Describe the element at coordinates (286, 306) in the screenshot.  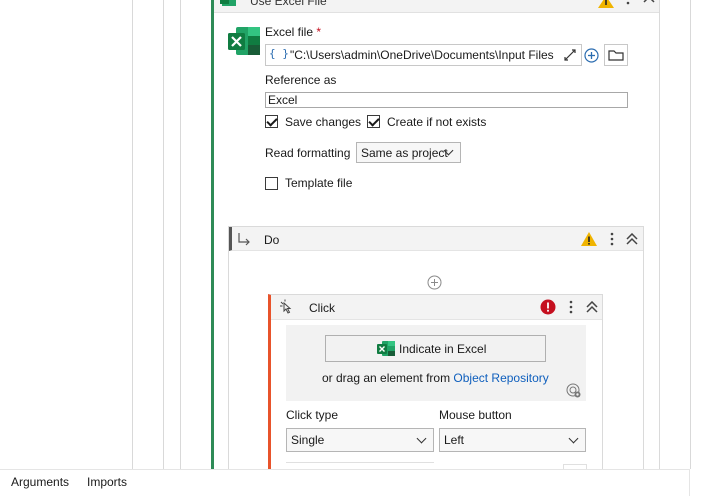
I see `click-icon` at that location.